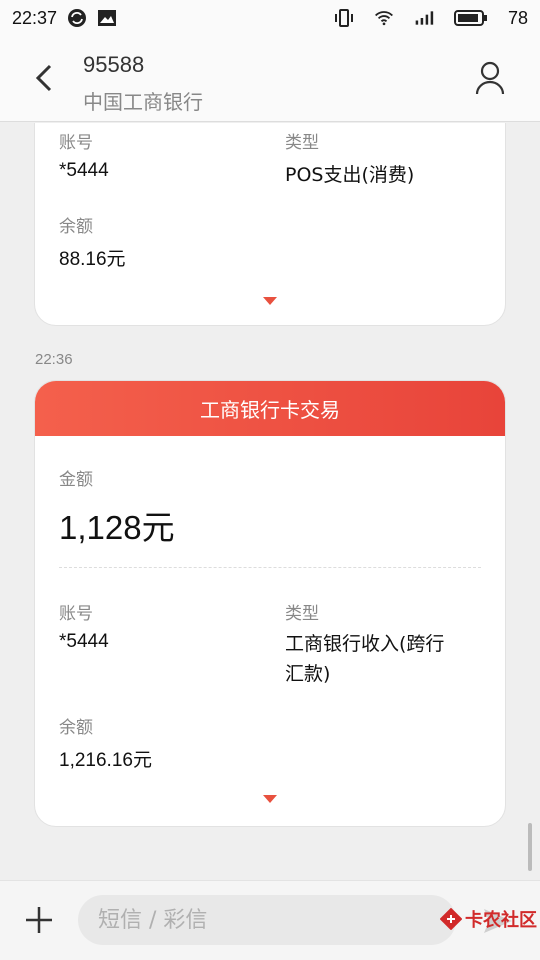  What do you see at coordinates (344, 18) in the screenshot?
I see `vibrate-icon` at bounding box center [344, 18].